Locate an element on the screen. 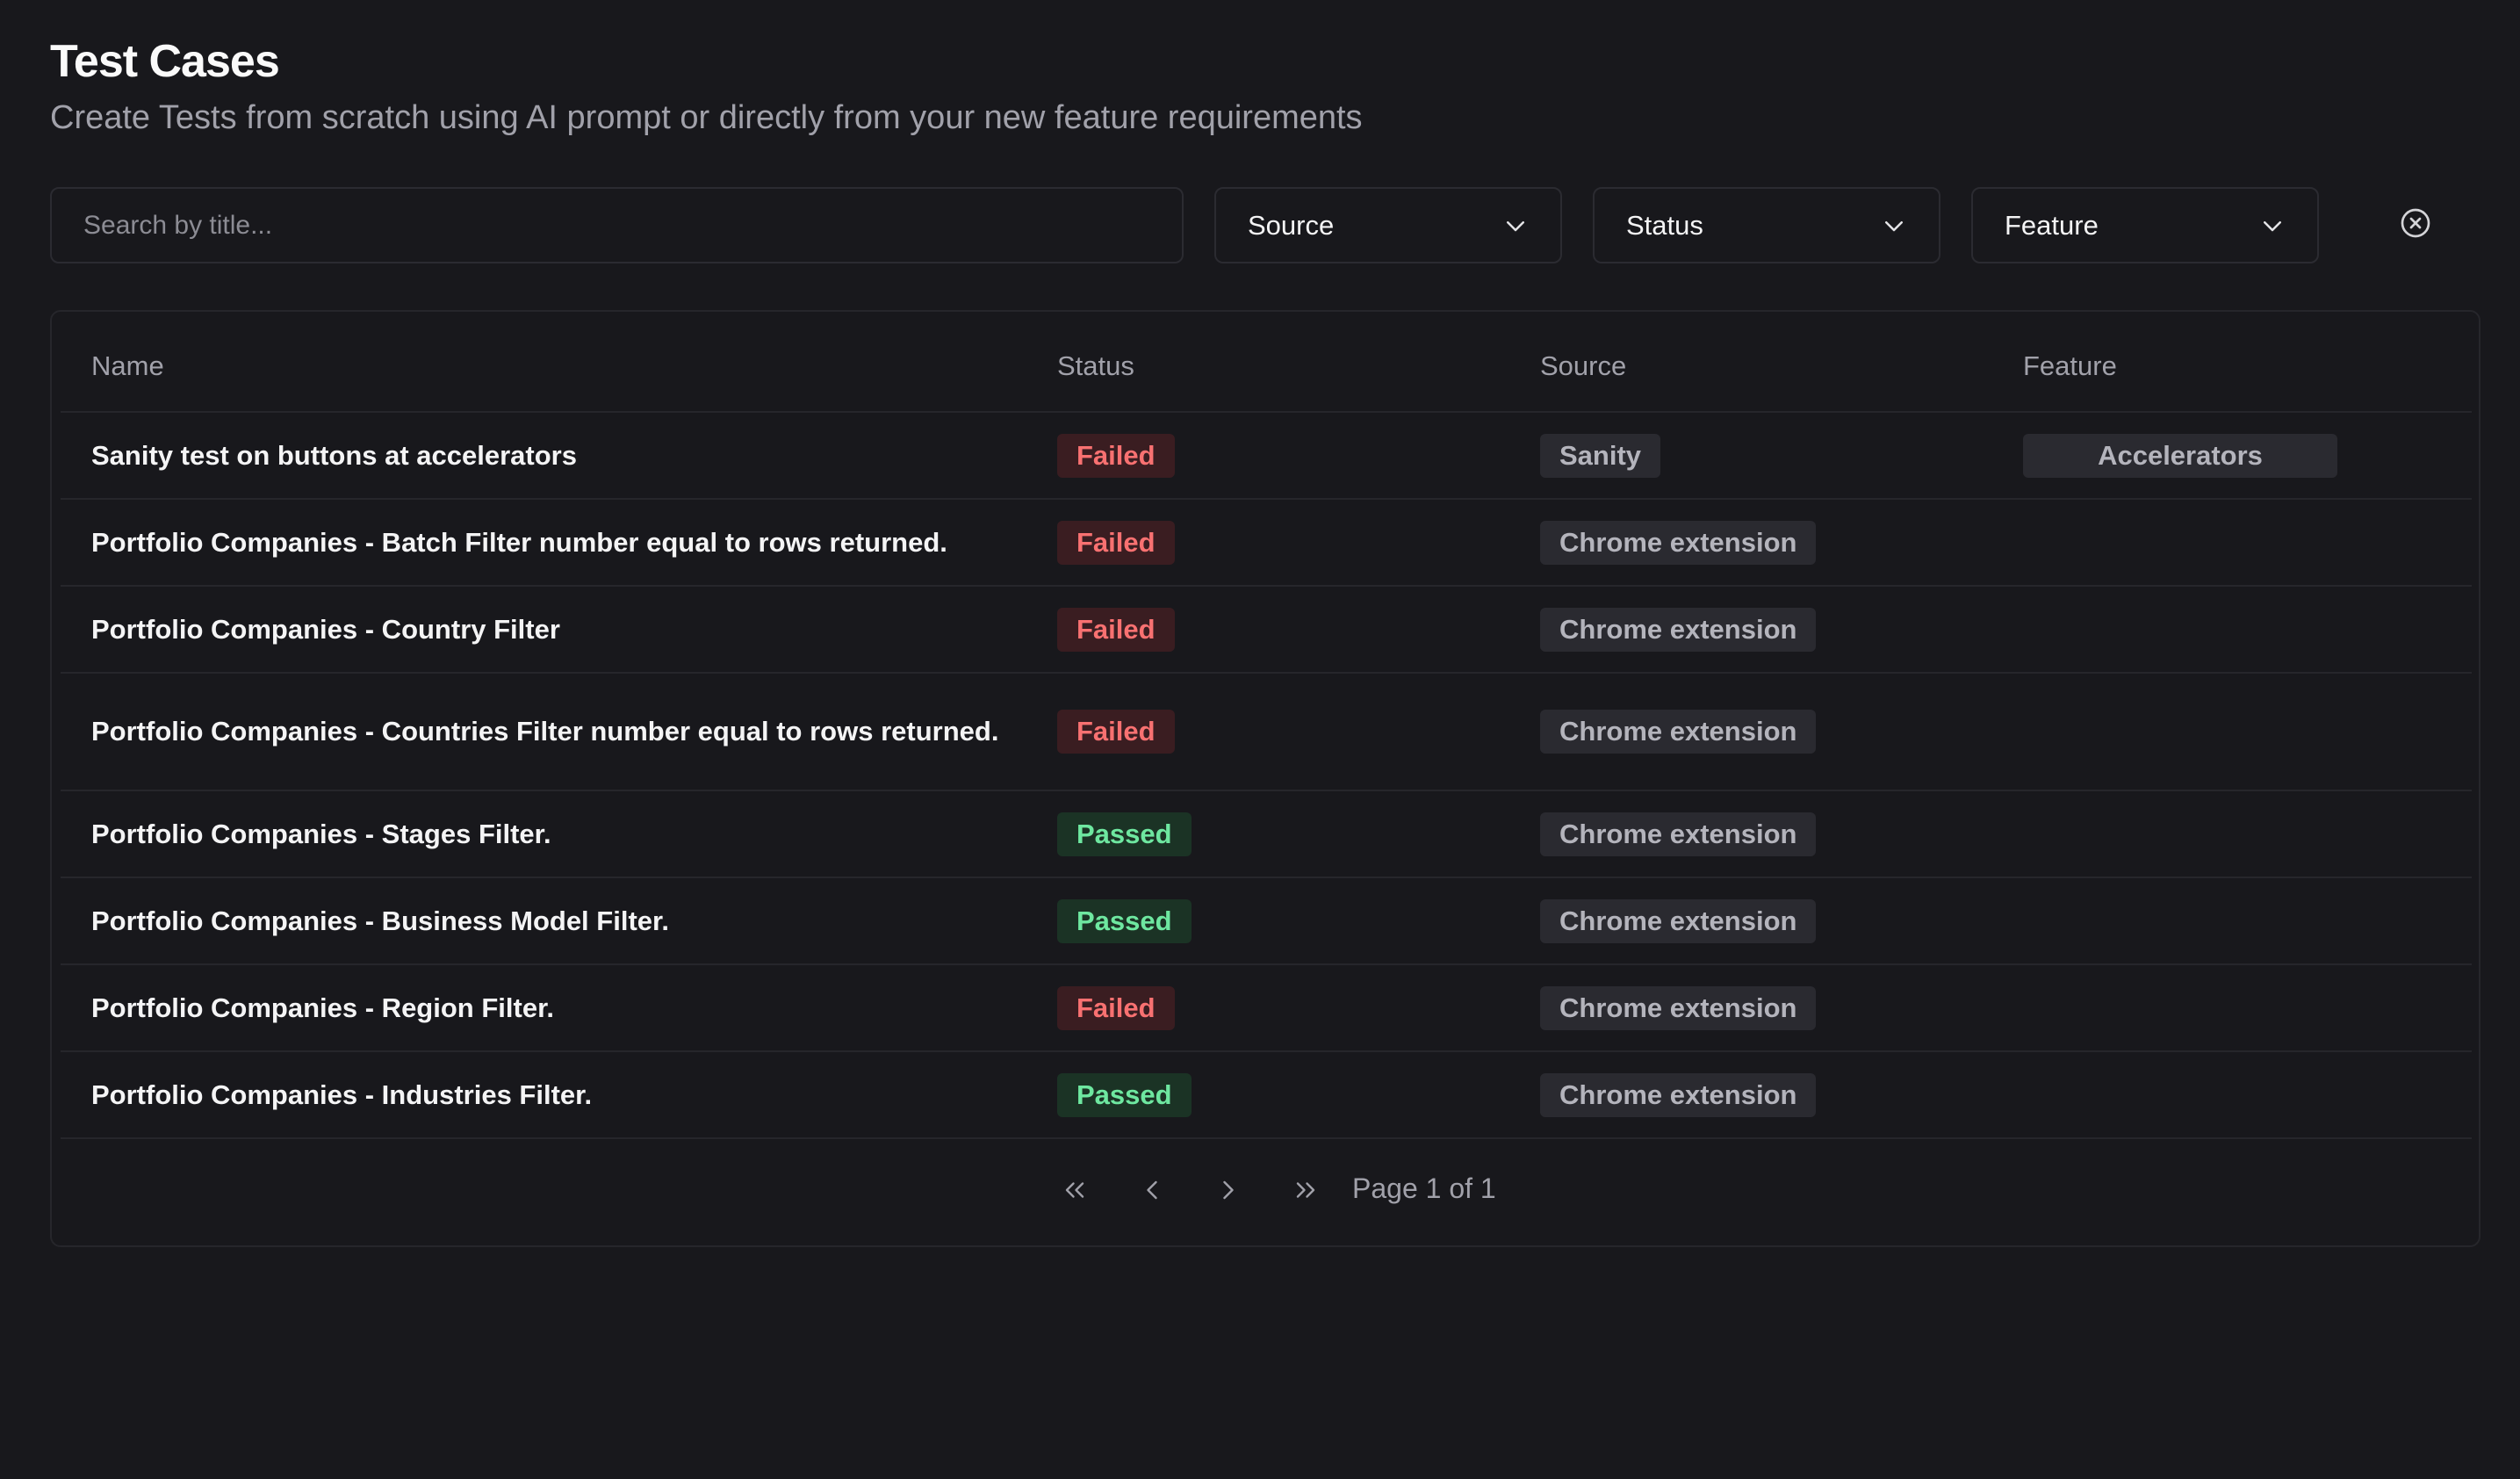  chevrons-right-icon is located at coordinates (1305, 1190).